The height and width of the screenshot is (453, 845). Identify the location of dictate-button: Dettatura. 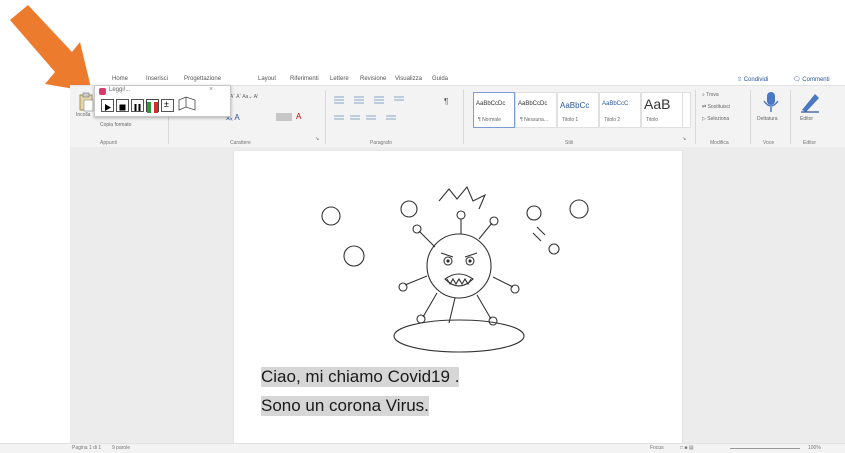
(770, 112).